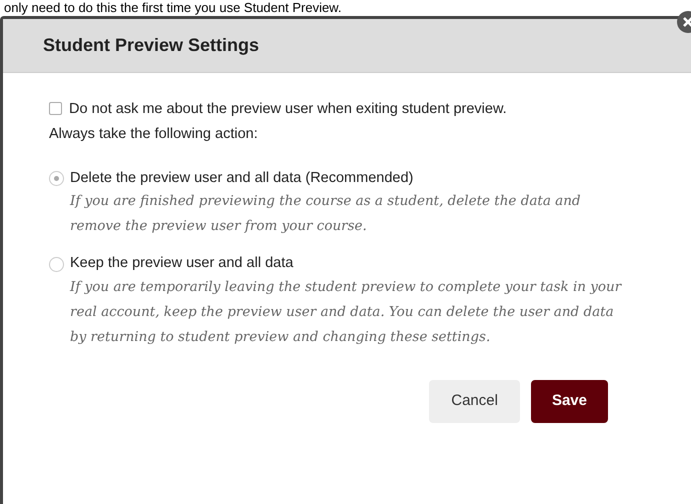 The image size is (691, 504). What do you see at coordinates (55, 108) in the screenshot?
I see `checkbox` at bounding box center [55, 108].